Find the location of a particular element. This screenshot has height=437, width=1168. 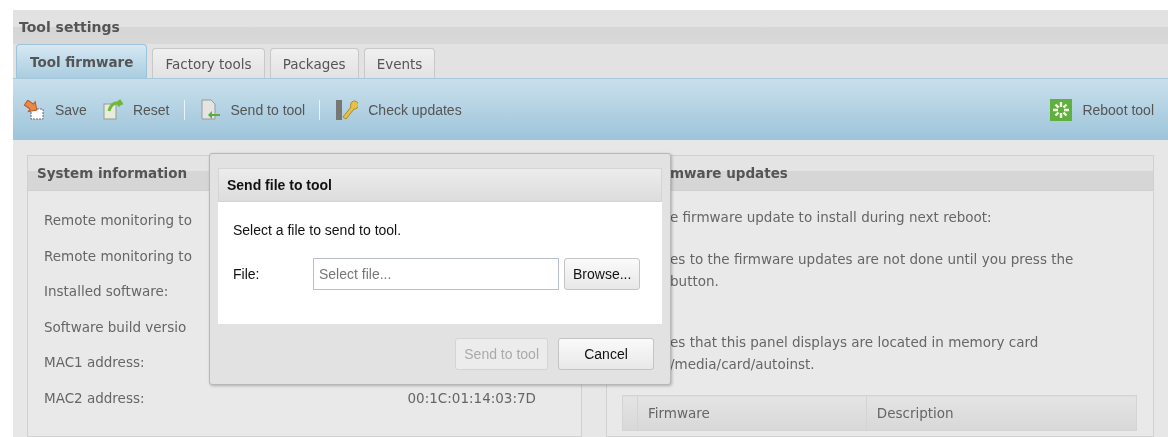

field-label: File: is located at coordinates (247, 274).